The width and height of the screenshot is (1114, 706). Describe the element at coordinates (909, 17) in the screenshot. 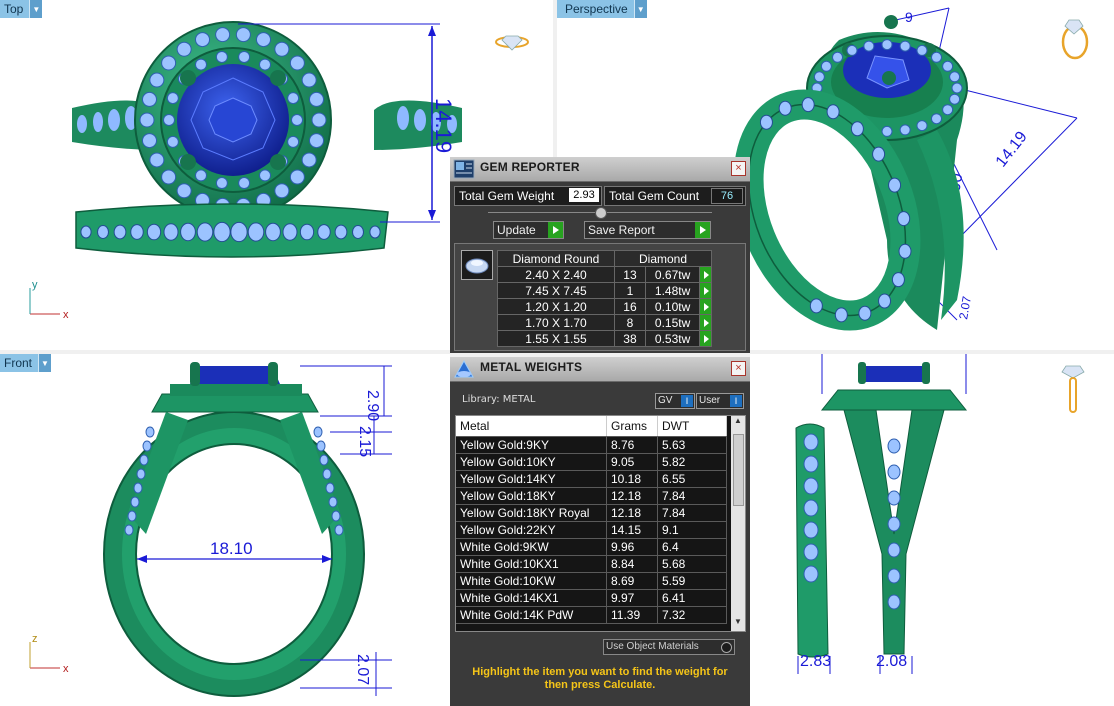

I see `dimension-label: 9` at that location.